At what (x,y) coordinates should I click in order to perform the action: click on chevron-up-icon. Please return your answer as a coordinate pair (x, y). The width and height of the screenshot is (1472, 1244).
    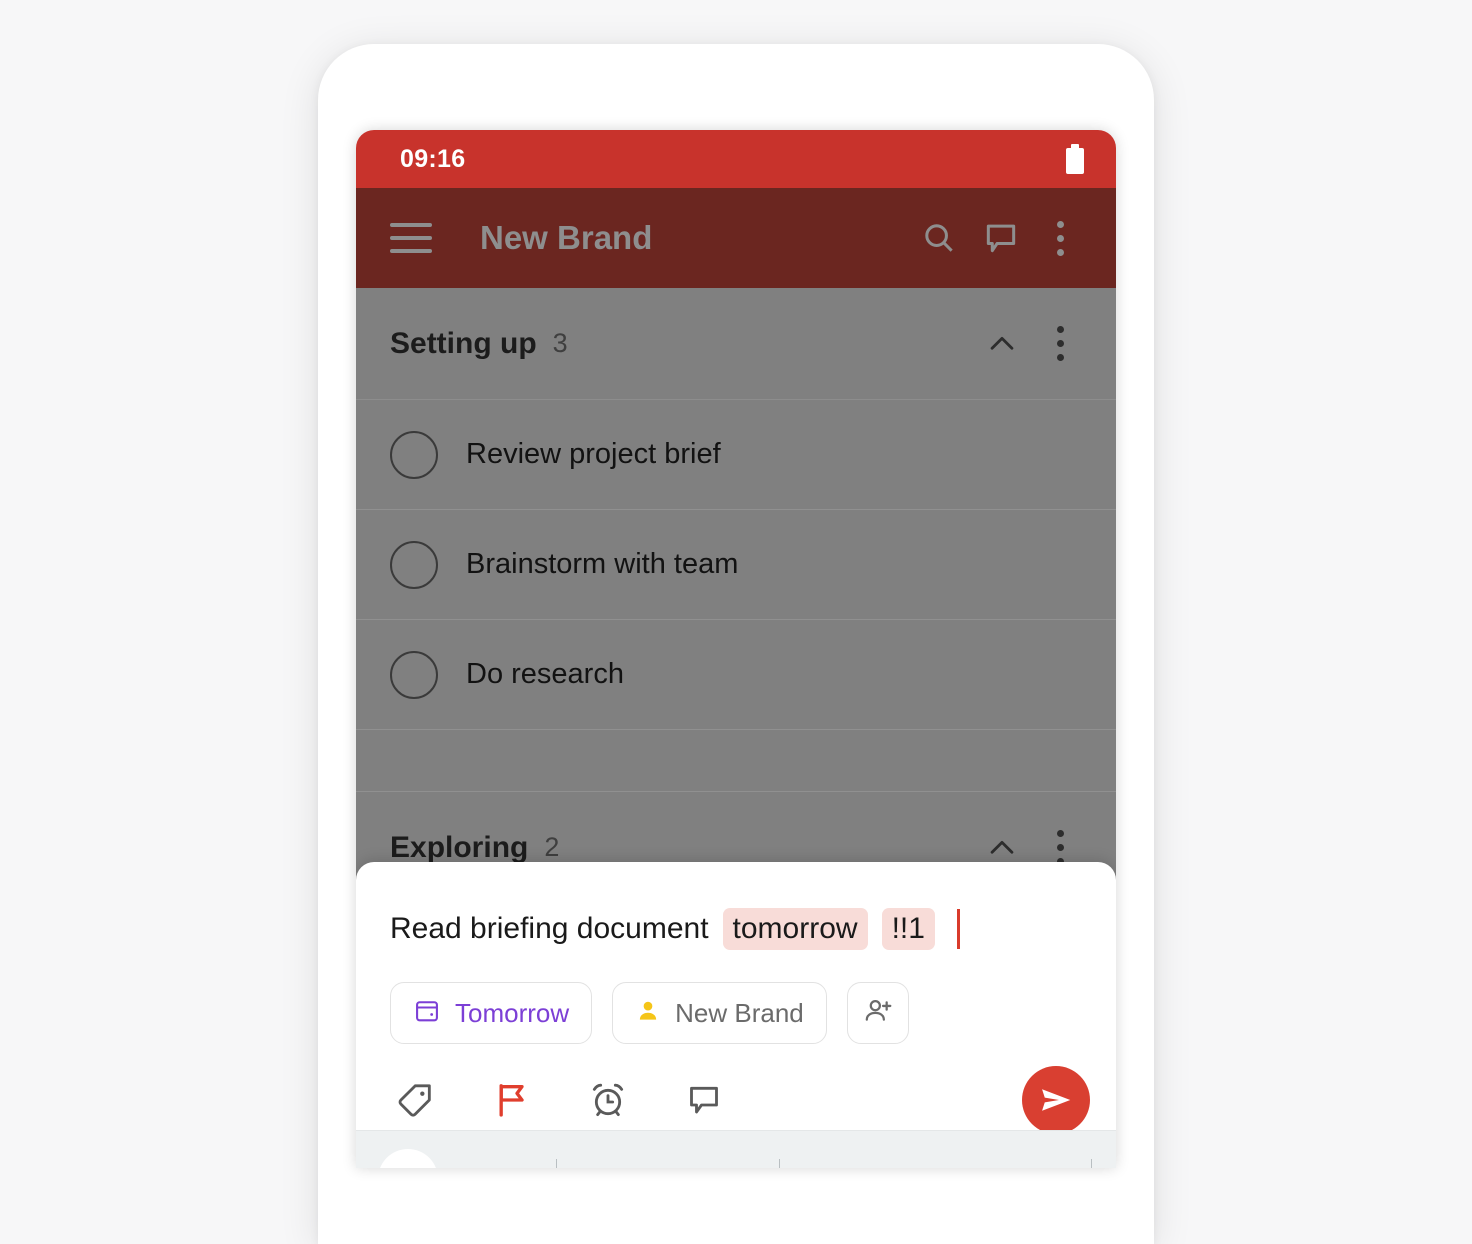
    Looking at the image, I should click on (1002, 344).